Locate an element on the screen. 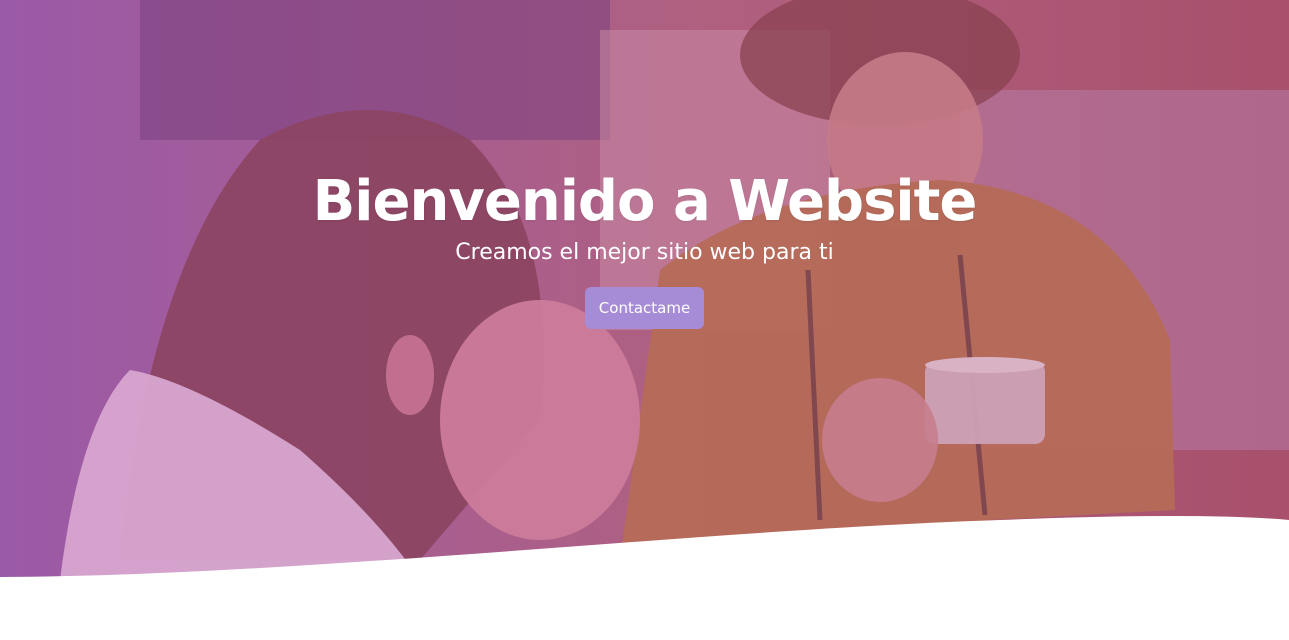  hero-subtitle: Creamos el mejor sitio web para ti is located at coordinates (644, 252).